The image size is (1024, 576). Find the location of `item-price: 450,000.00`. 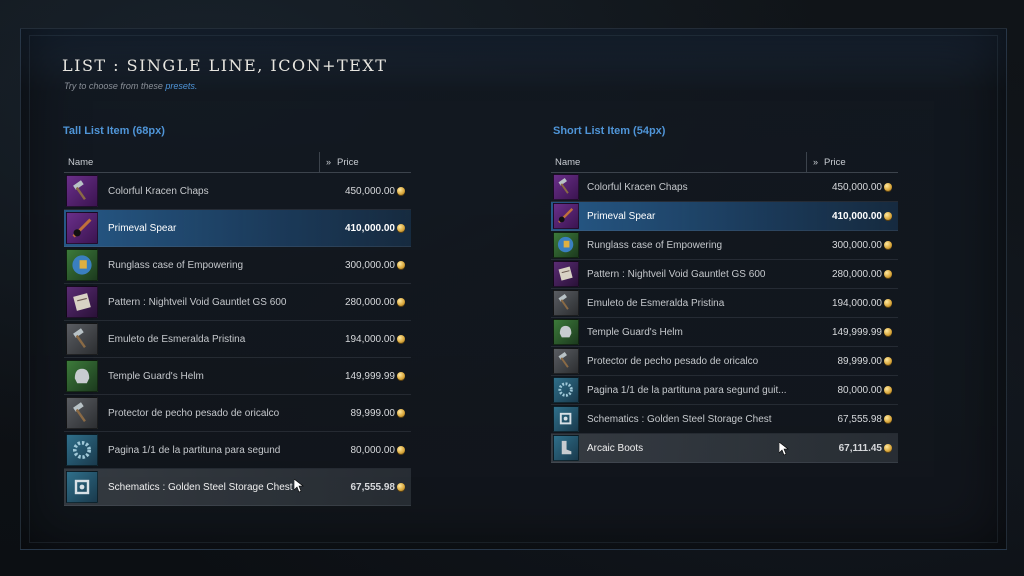

item-price: 450,000.00 is located at coordinates (365, 191).